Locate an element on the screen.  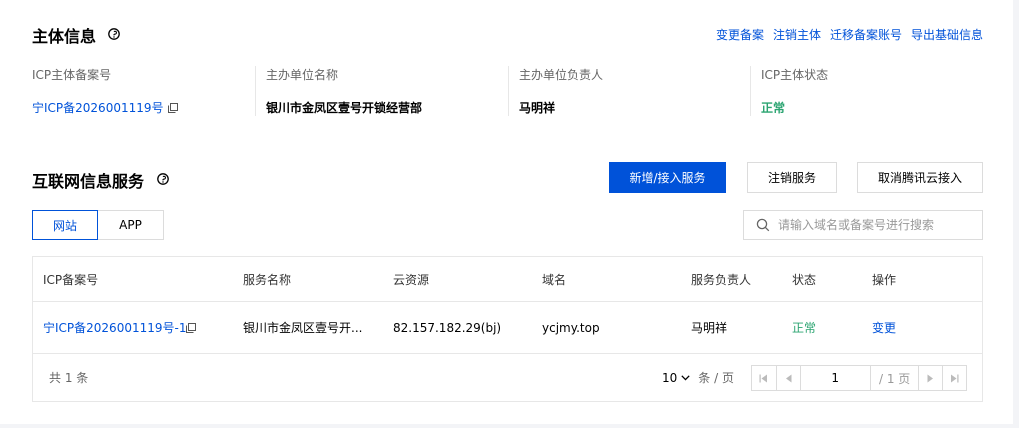
search-icon is located at coordinates (763, 225).